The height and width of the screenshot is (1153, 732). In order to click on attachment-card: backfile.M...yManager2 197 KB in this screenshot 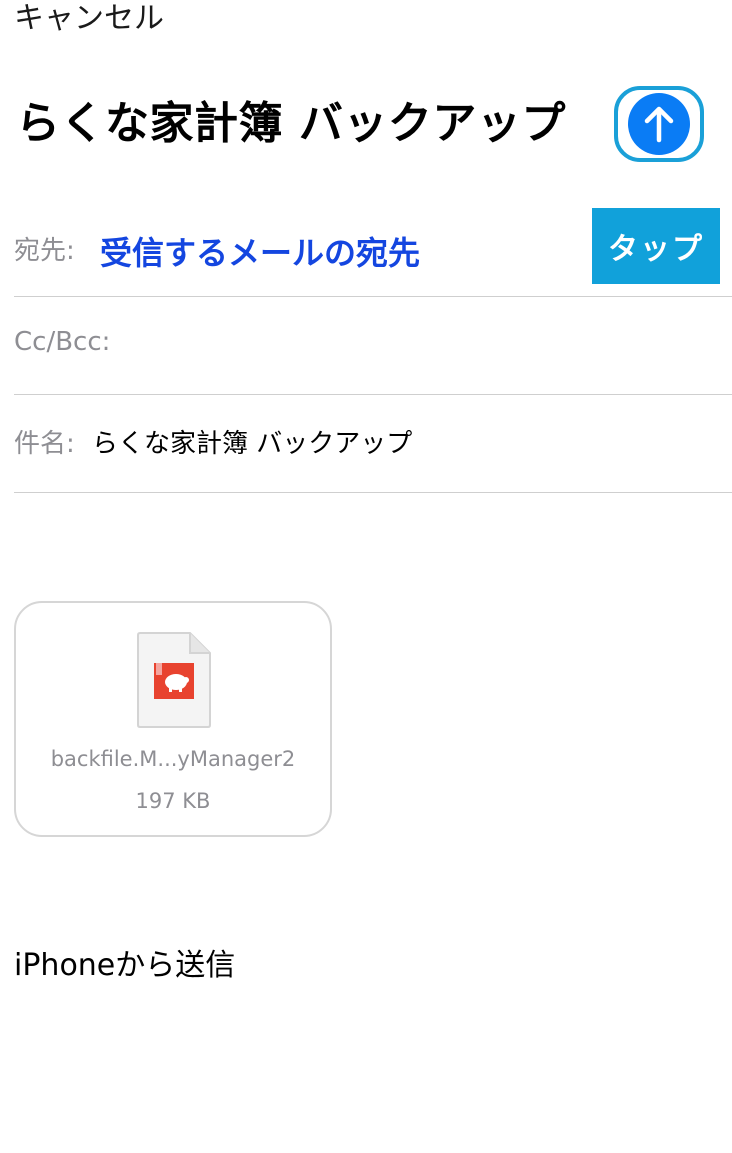, I will do `click(173, 719)`.